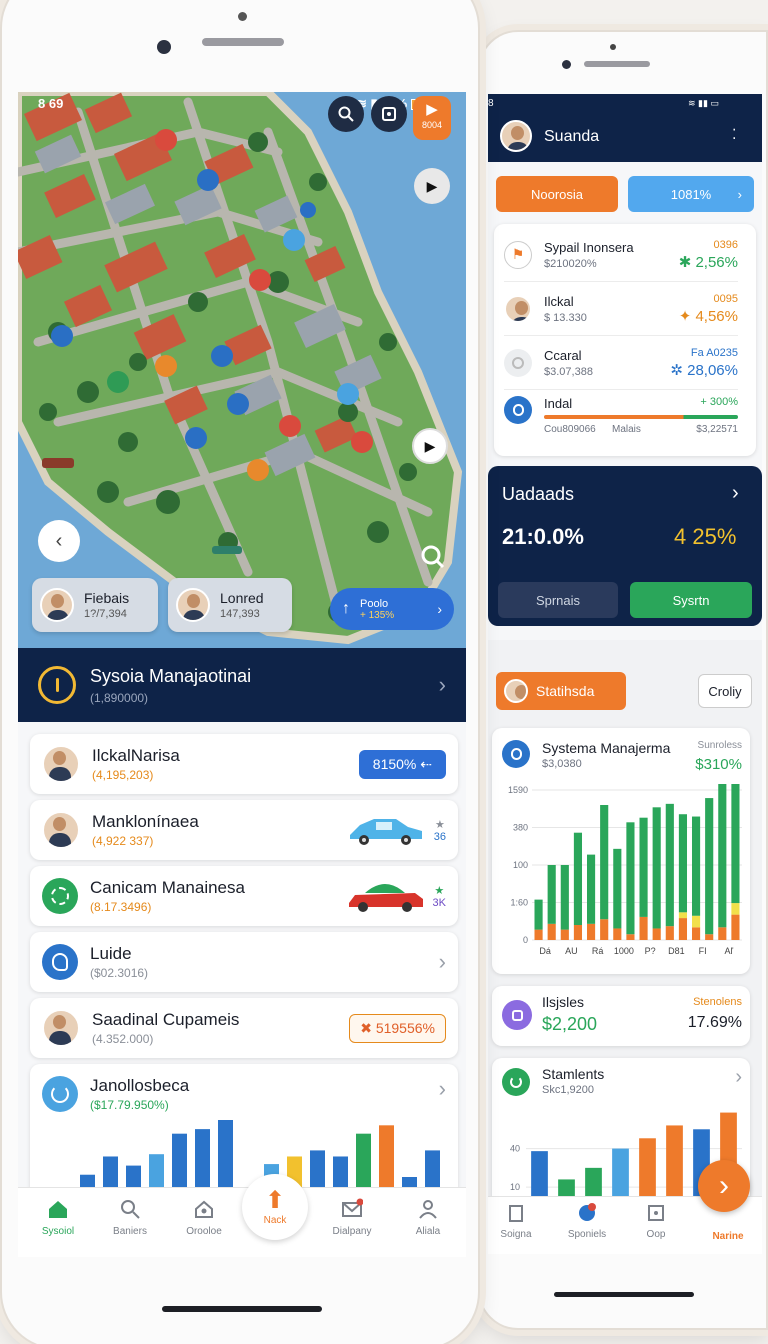 The height and width of the screenshot is (1344, 768). What do you see at coordinates (573, 1074) in the screenshot?
I see `chart2-title: Stamlents` at bounding box center [573, 1074].